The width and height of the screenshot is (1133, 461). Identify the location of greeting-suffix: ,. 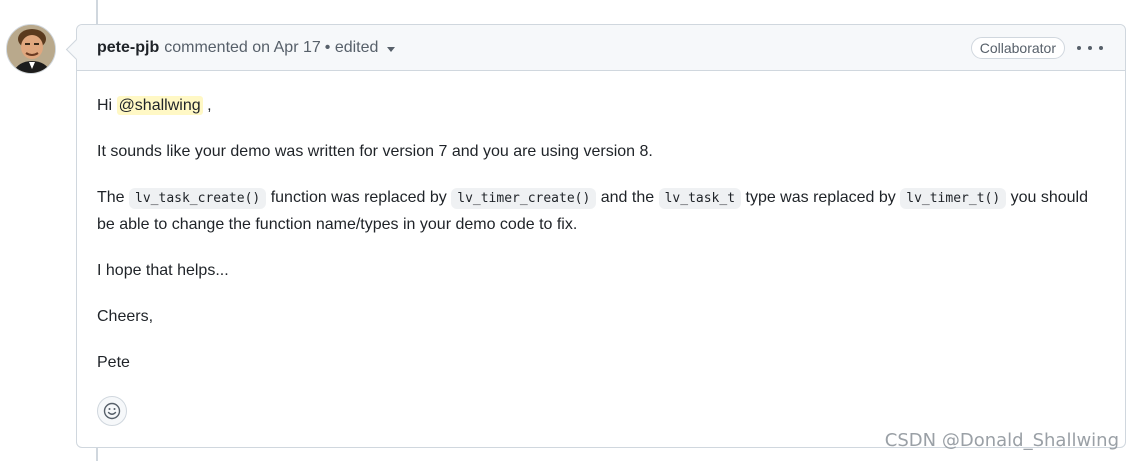
(207, 105).